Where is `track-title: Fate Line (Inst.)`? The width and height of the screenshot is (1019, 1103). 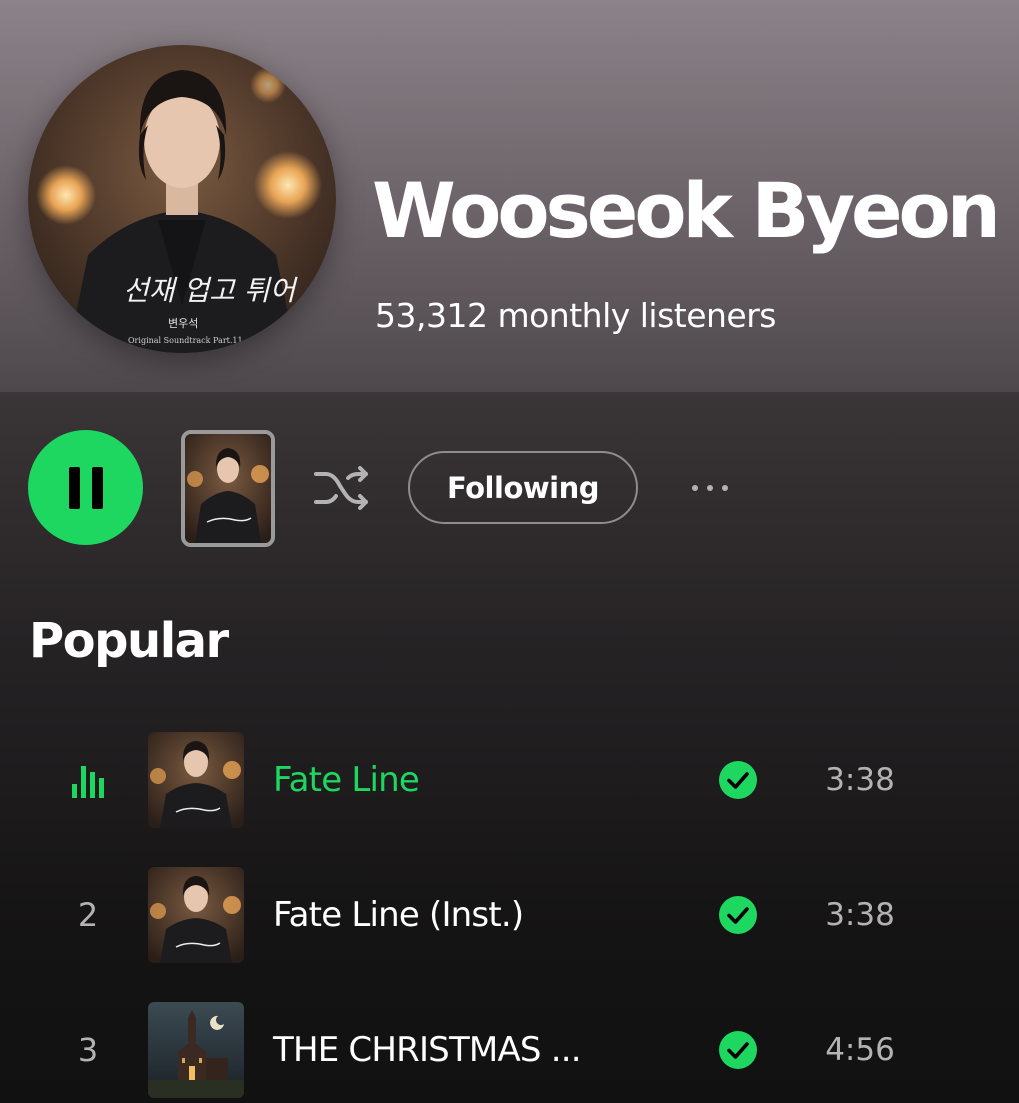
track-title: Fate Line (Inst.) is located at coordinates (398, 915).